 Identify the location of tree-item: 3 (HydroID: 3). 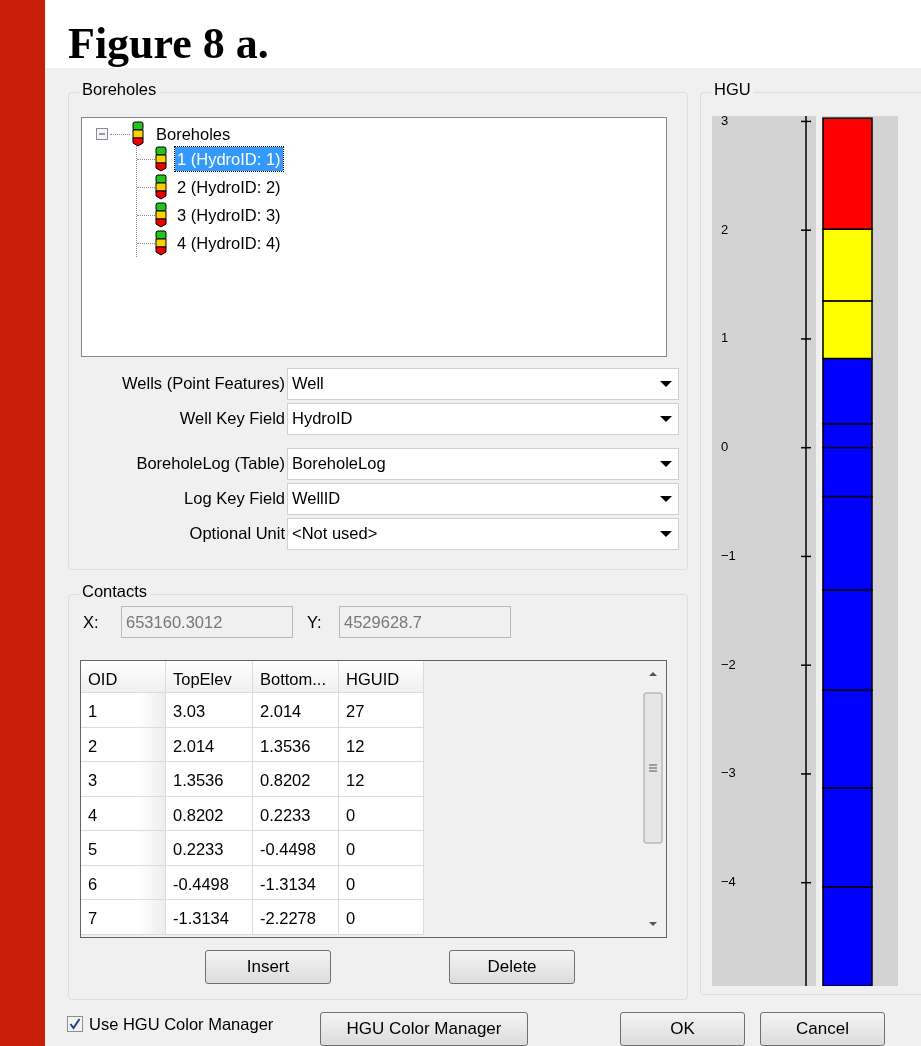
(229, 215).